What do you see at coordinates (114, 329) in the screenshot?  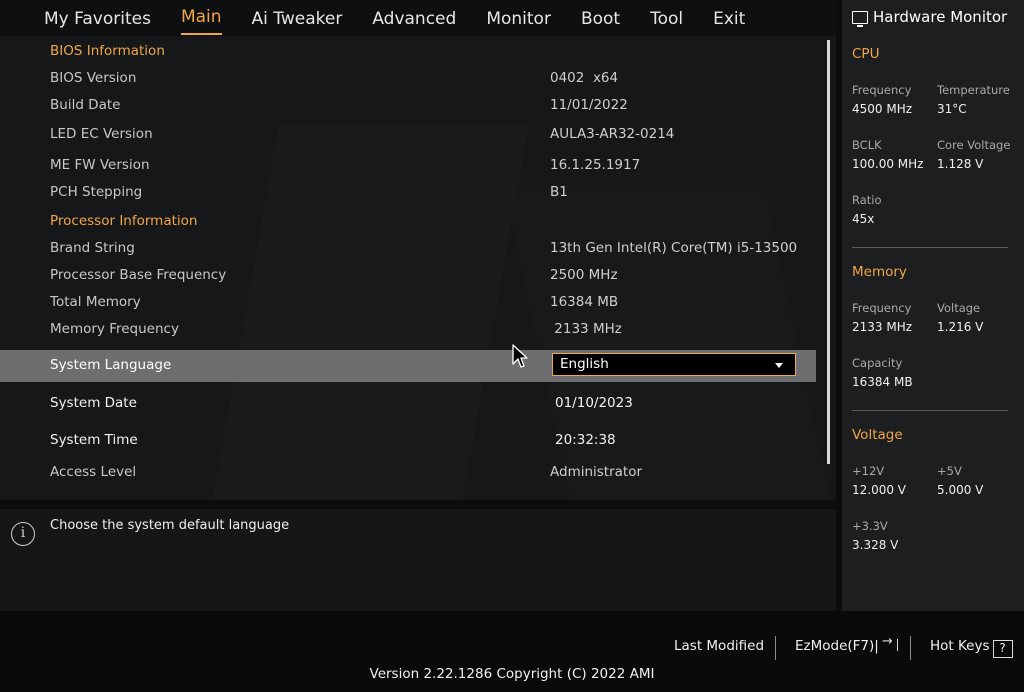 I see `memory-frequency-label: Memory Frequency` at bounding box center [114, 329].